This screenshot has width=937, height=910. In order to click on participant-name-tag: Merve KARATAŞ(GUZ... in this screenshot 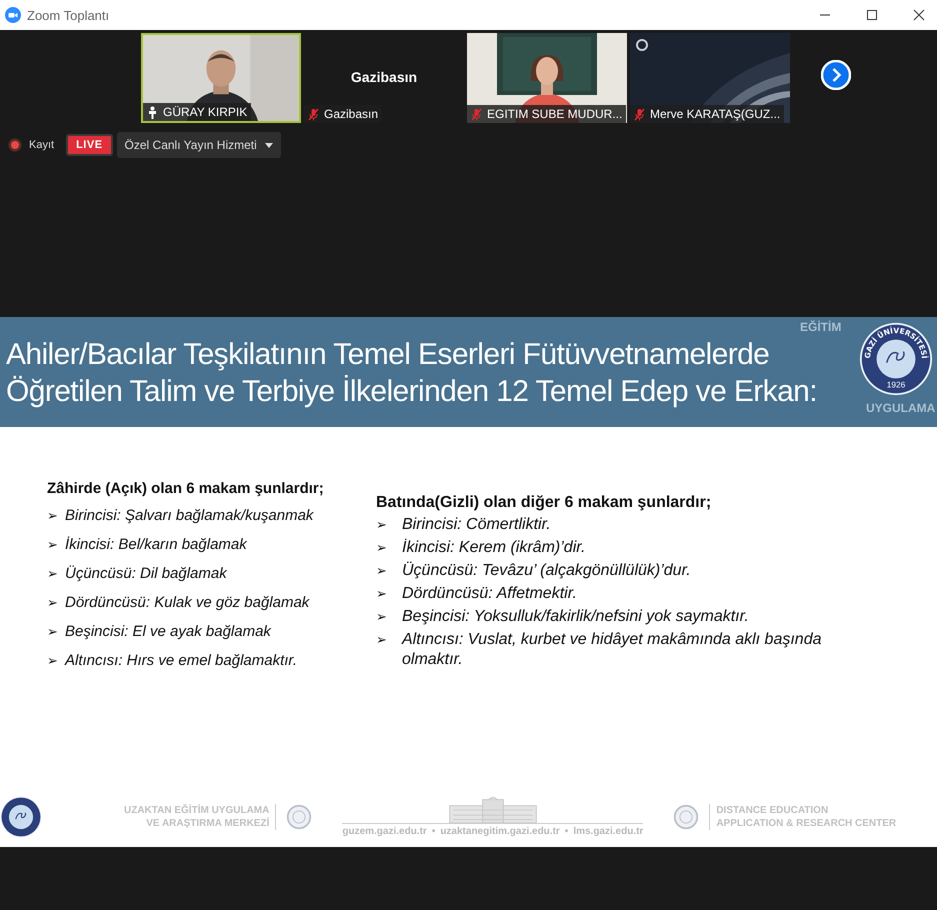, I will do `click(707, 114)`.